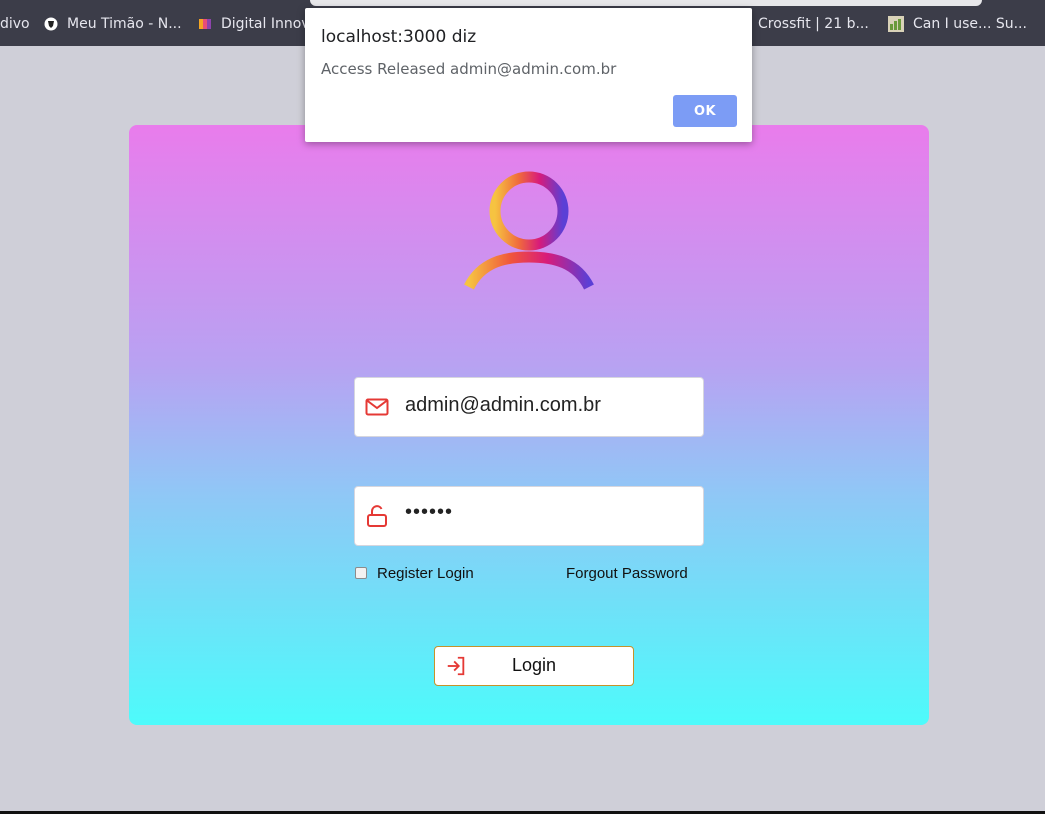 The height and width of the screenshot is (814, 1045). Describe the element at coordinates (469, 69) in the screenshot. I see `dialog-message: Access Released admin@admin.com.br` at that location.